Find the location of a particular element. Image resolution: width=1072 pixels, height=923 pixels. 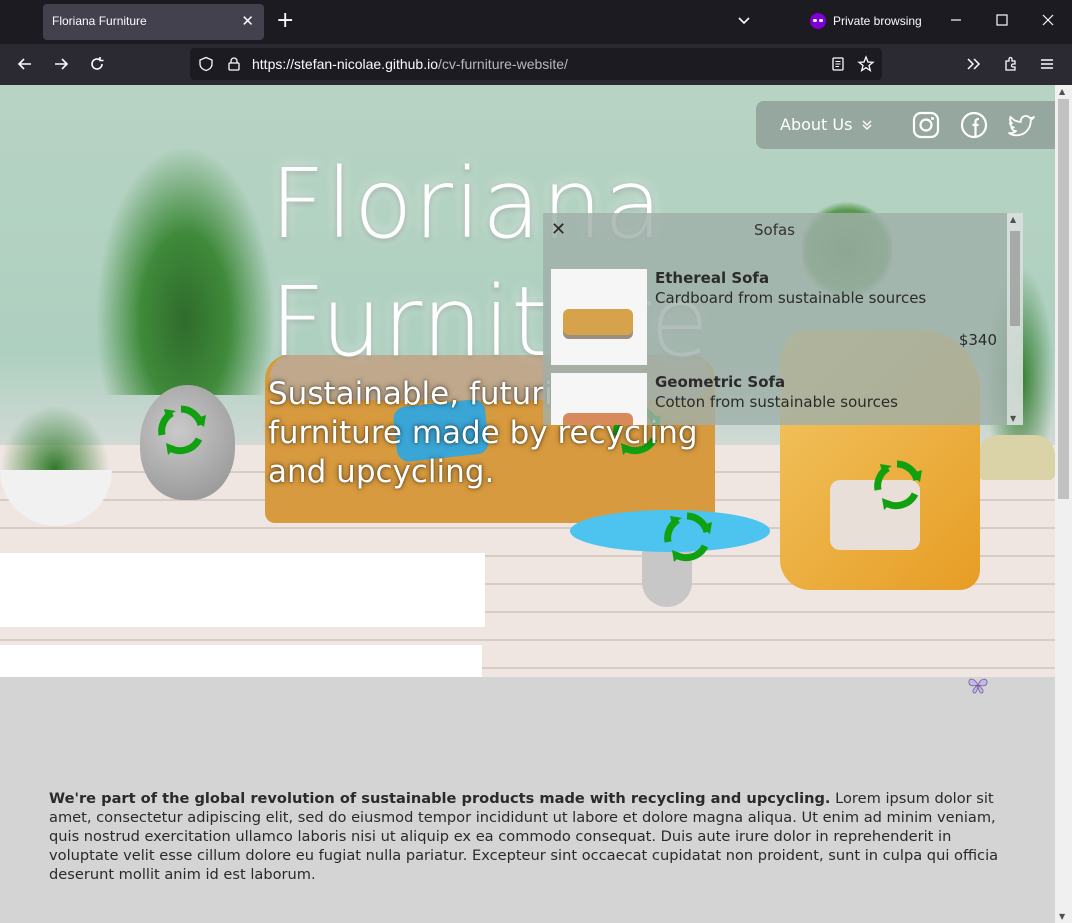

chevron-double-down-icon is located at coordinates (867, 125).